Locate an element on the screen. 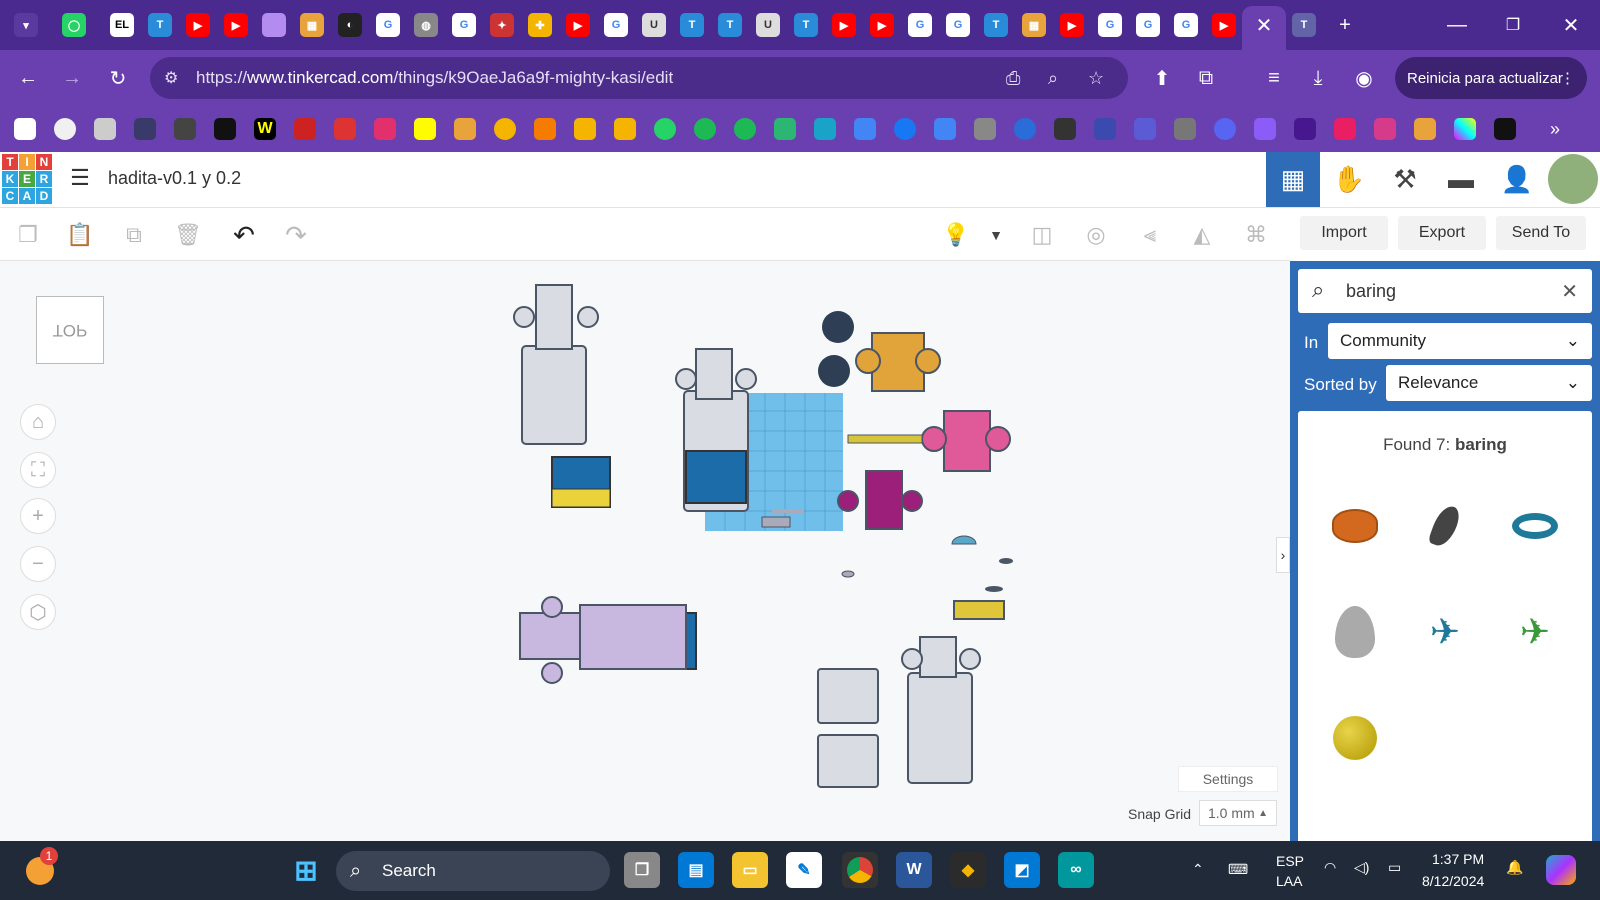 The width and height of the screenshot is (1600, 900). tab-el-icon: EL is located at coordinates (122, 25).